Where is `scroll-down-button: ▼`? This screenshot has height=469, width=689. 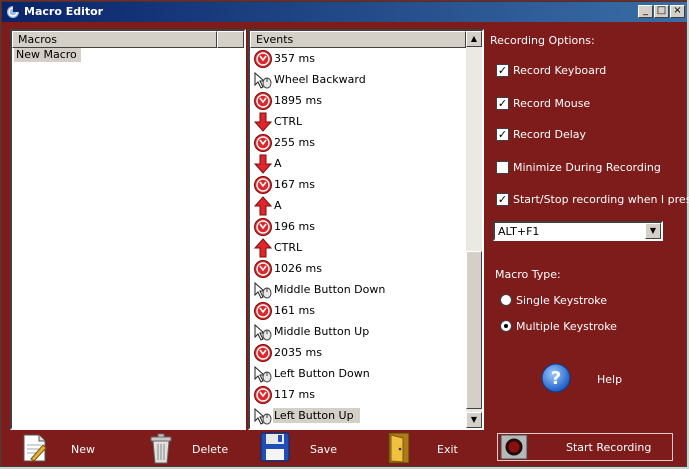
scroll-down-button: ▼ is located at coordinates (474, 420).